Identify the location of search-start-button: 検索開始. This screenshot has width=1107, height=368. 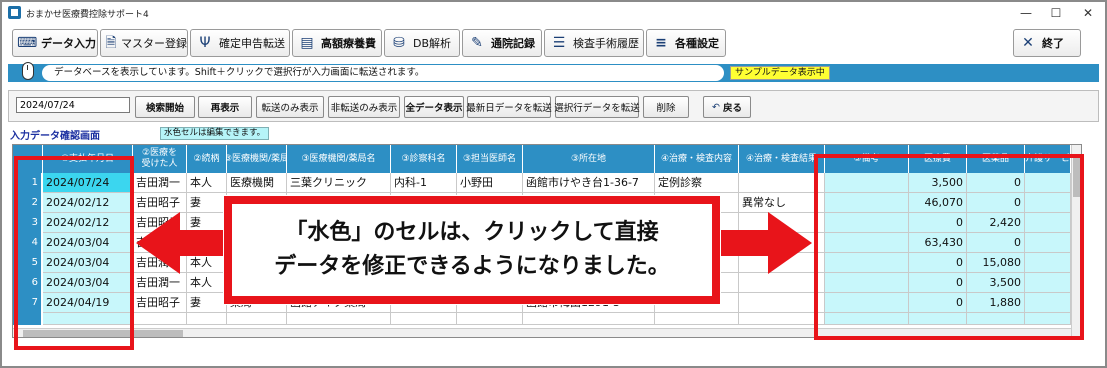
(165, 107).